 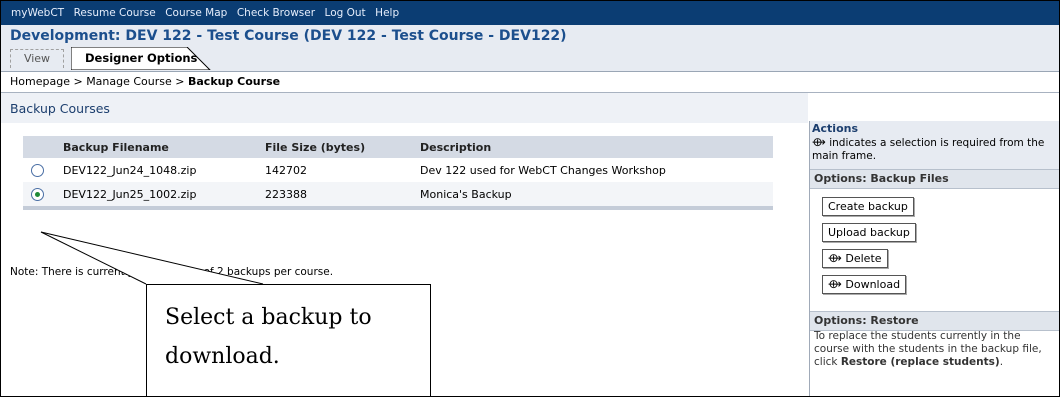 I want to click on actions-title: Actions, so click(x=835, y=128).